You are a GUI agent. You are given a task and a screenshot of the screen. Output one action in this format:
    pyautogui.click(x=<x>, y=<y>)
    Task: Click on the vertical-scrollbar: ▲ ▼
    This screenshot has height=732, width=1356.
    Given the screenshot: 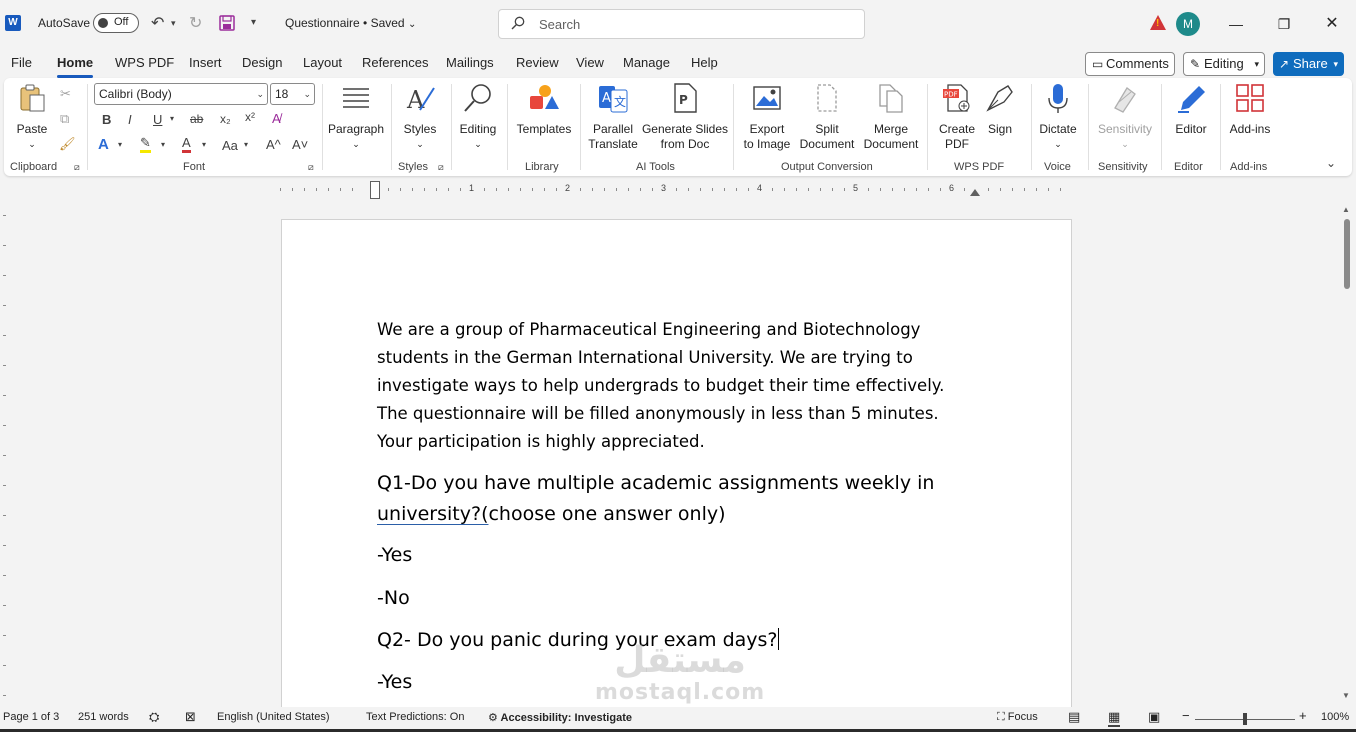 What is the action you would take?
    pyautogui.click(x=1347, y=454)
    